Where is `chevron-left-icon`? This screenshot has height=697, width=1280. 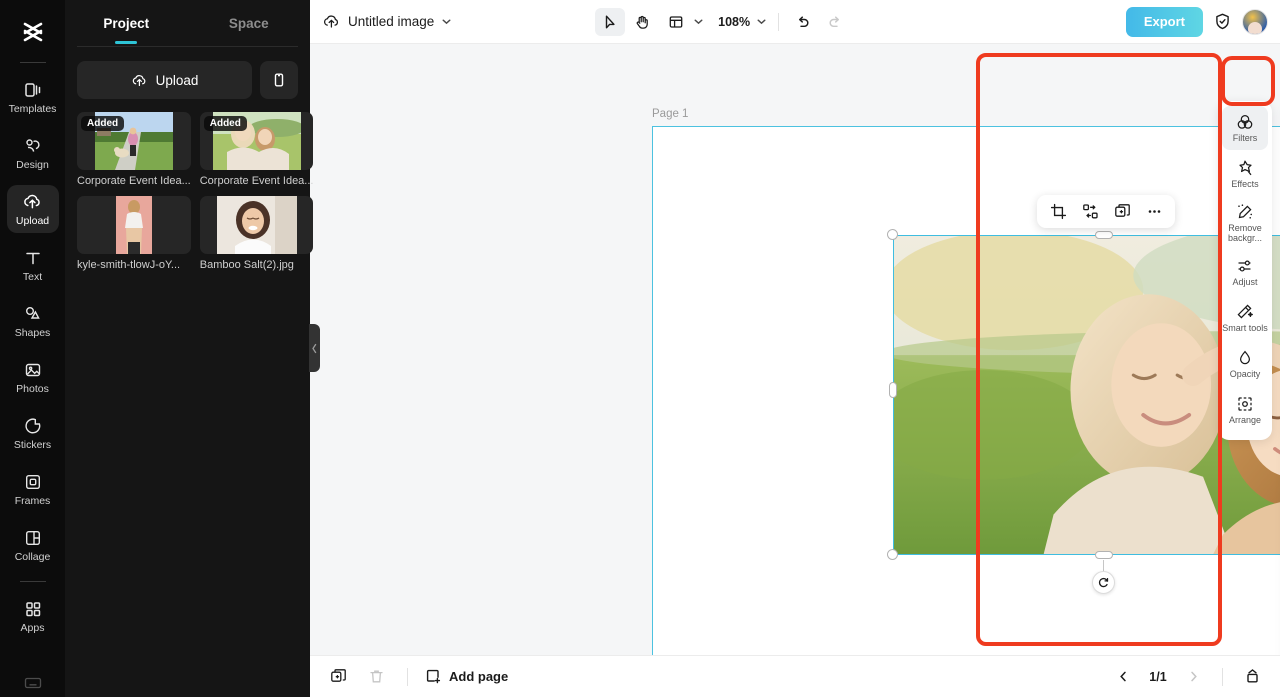
chevron-left-icon is located at coordinates (314, 348).